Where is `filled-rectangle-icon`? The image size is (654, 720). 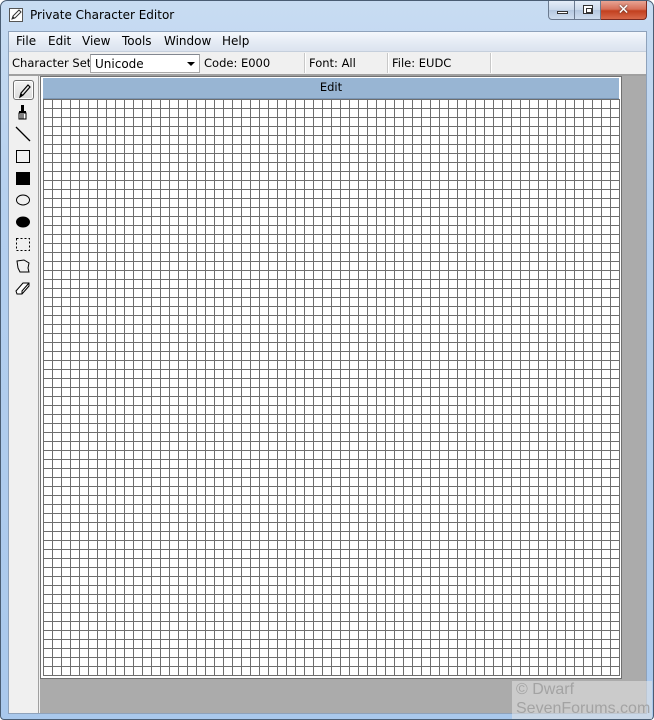
filled-rectangle-icon is located at coordinates (23, 178).